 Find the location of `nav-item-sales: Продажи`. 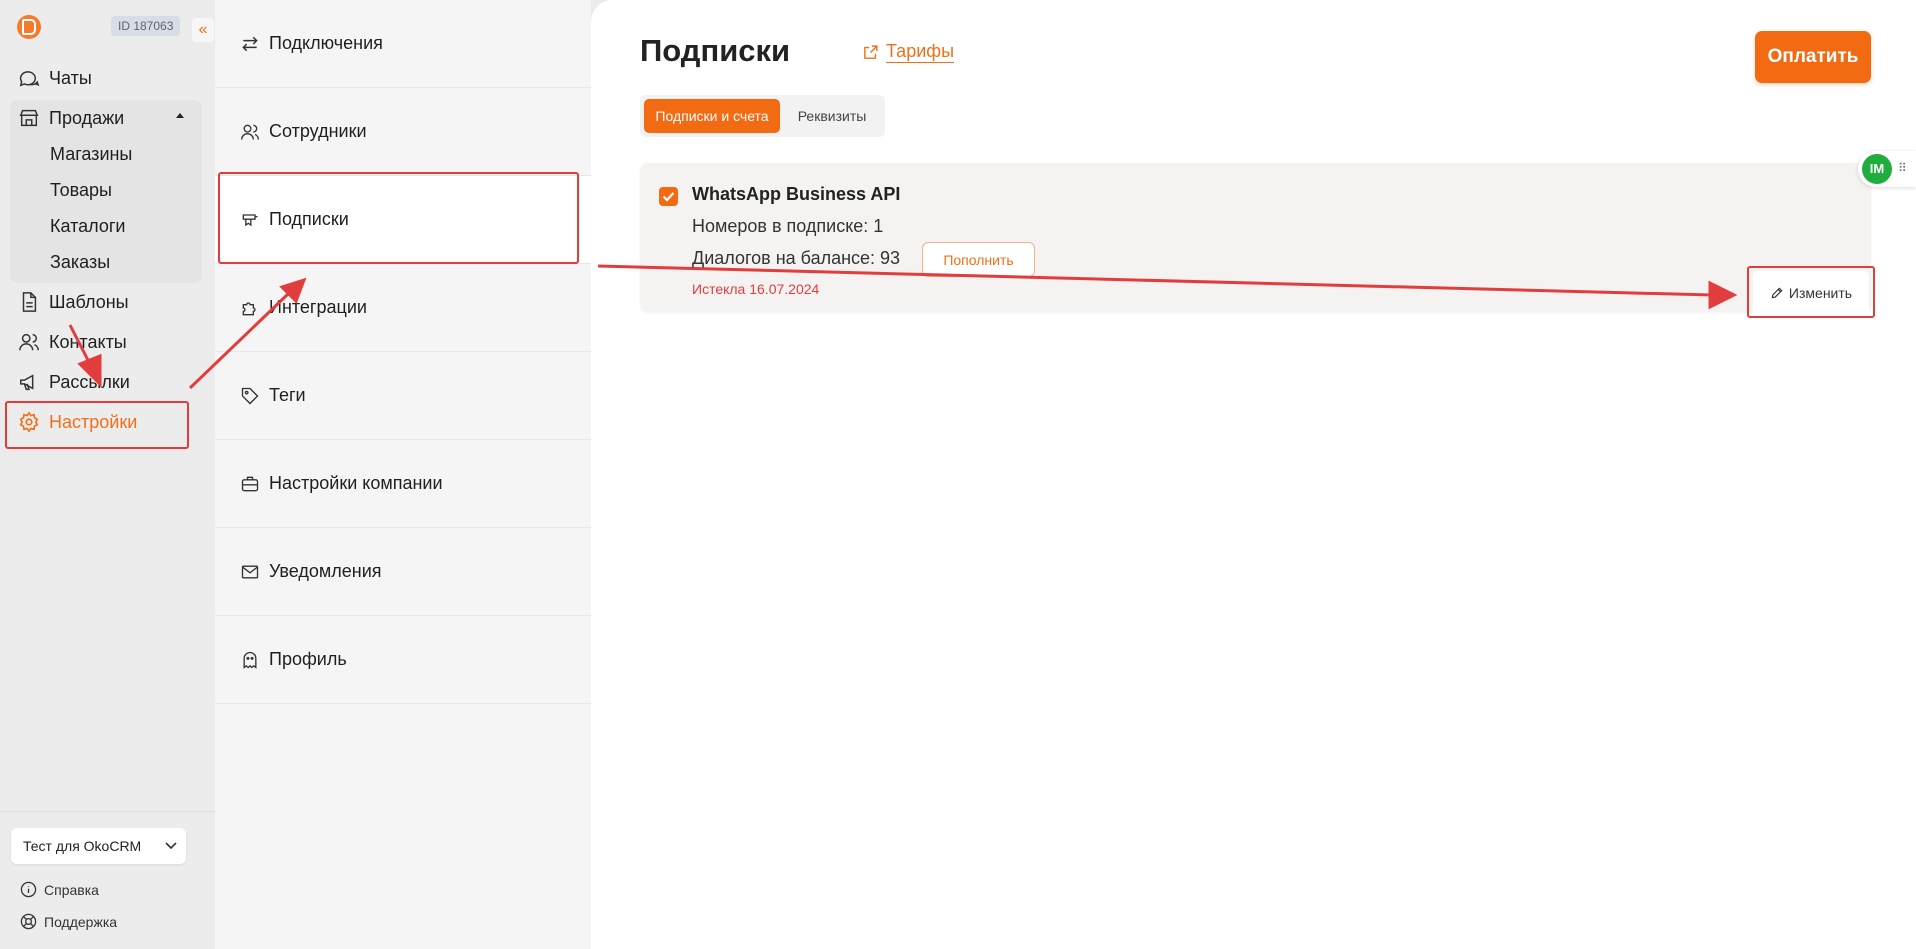

nav-item-sales: Продажи is located at coordinates (71, 118).